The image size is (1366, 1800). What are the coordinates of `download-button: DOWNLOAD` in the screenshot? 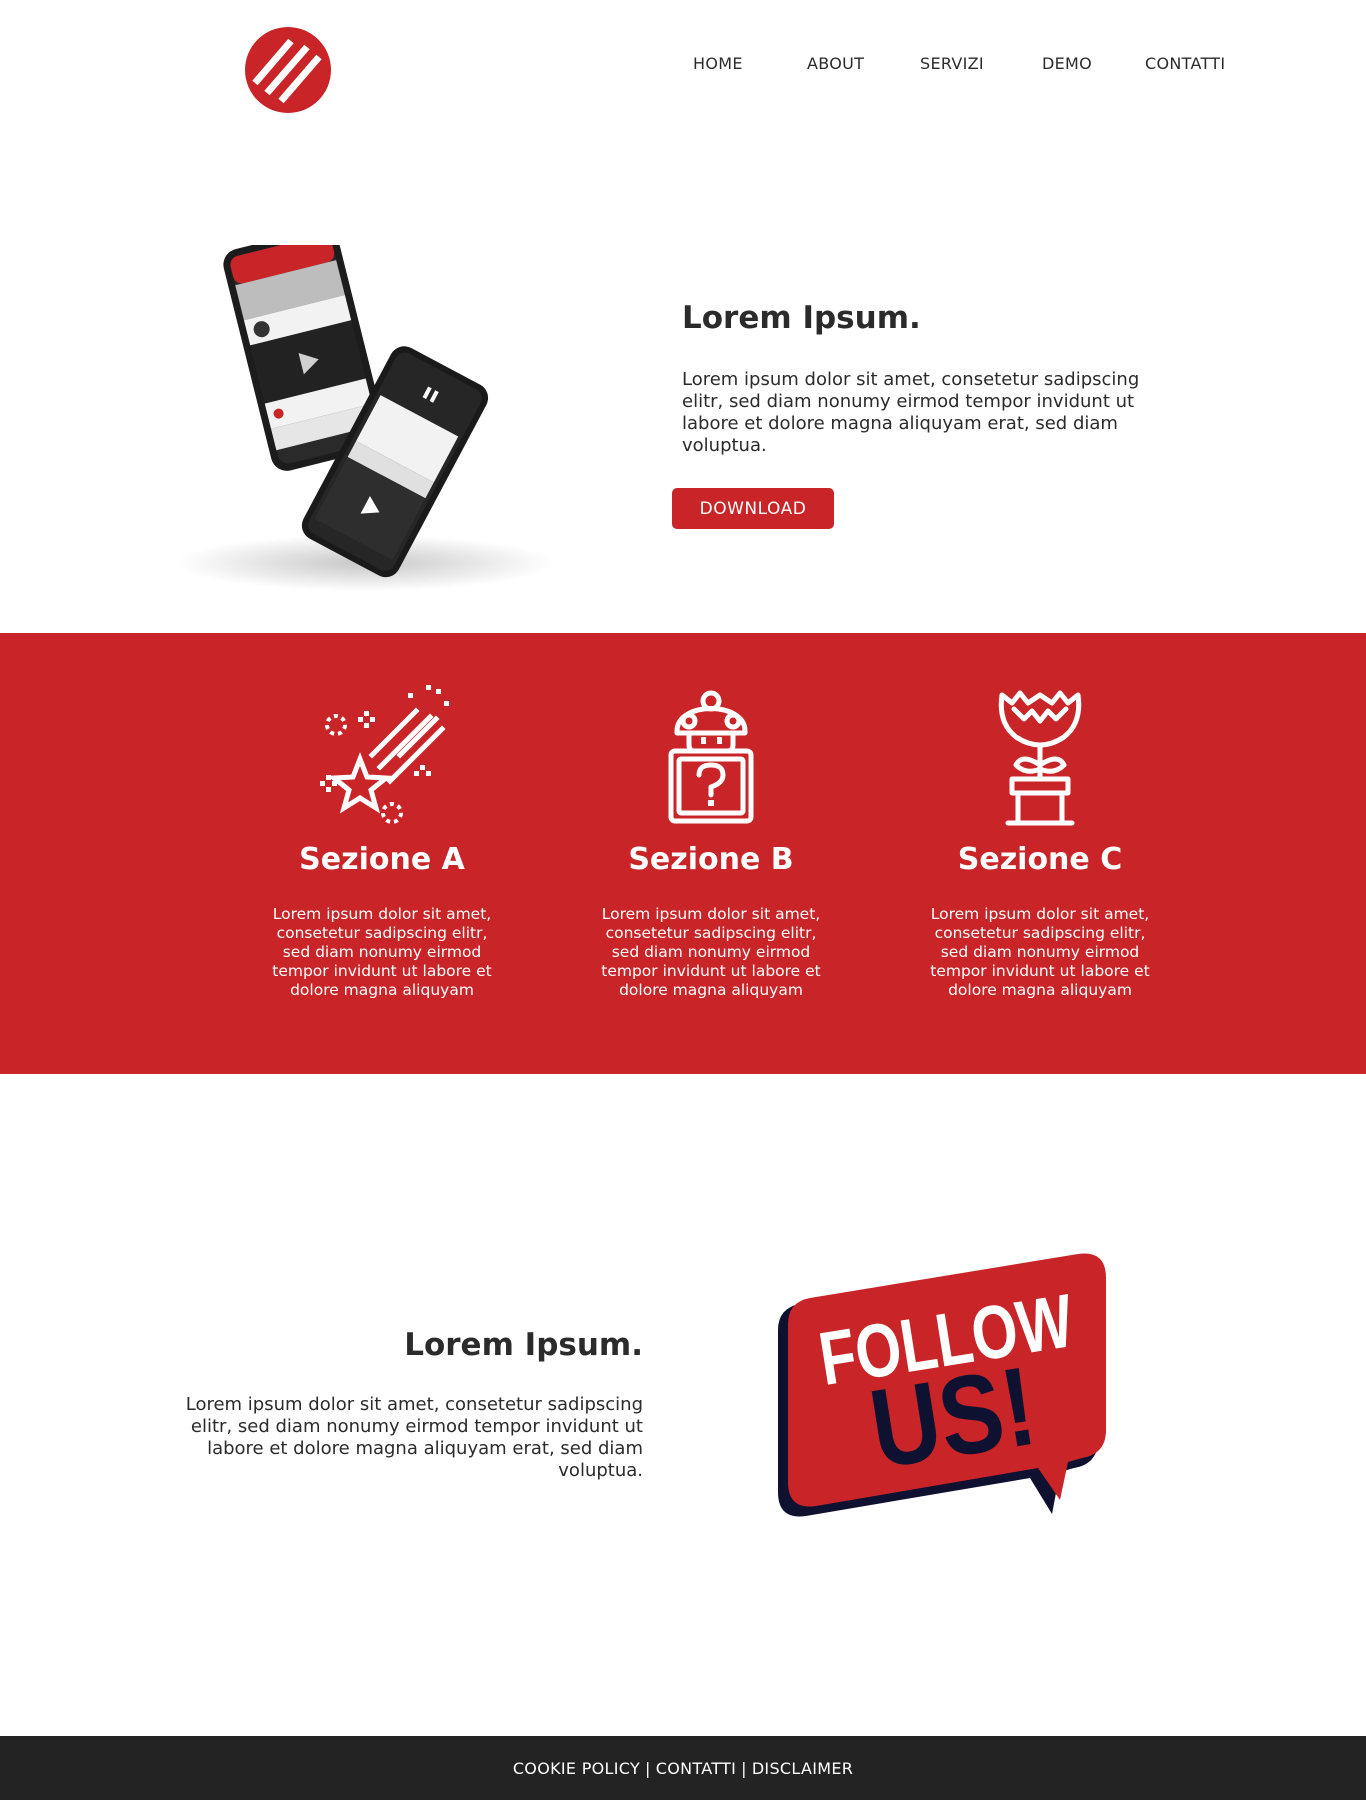 It's located at (753, 508).